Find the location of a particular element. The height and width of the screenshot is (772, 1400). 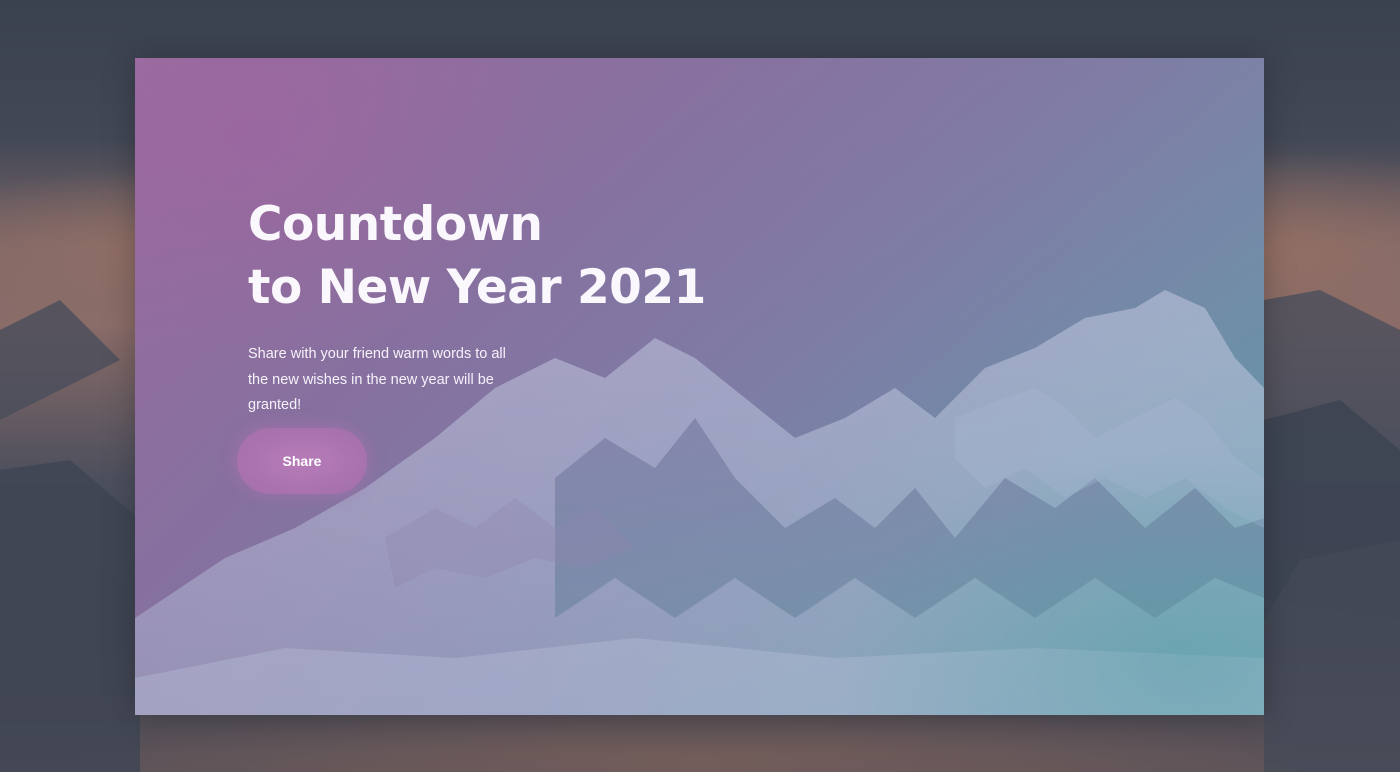

hero-title-line-1: Countdown is located at coordinates (395, 224).